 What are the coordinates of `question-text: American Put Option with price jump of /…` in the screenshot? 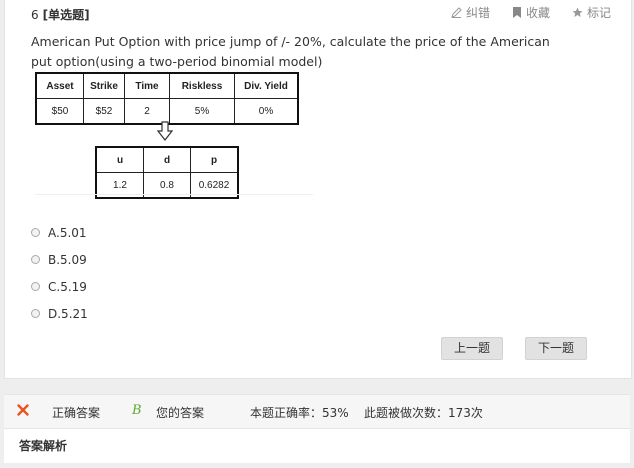 It's located at (290, 51).